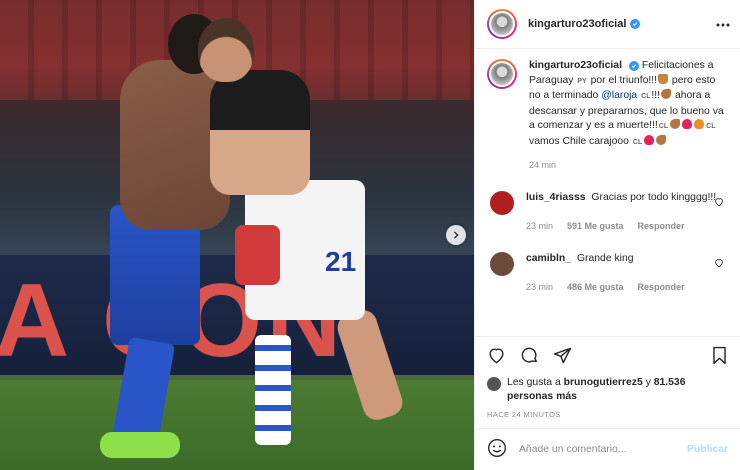  What do you see at coordinates (648, 382) in the screenshot?
I see `likes-mid: y` at bounding box center [648, 382].